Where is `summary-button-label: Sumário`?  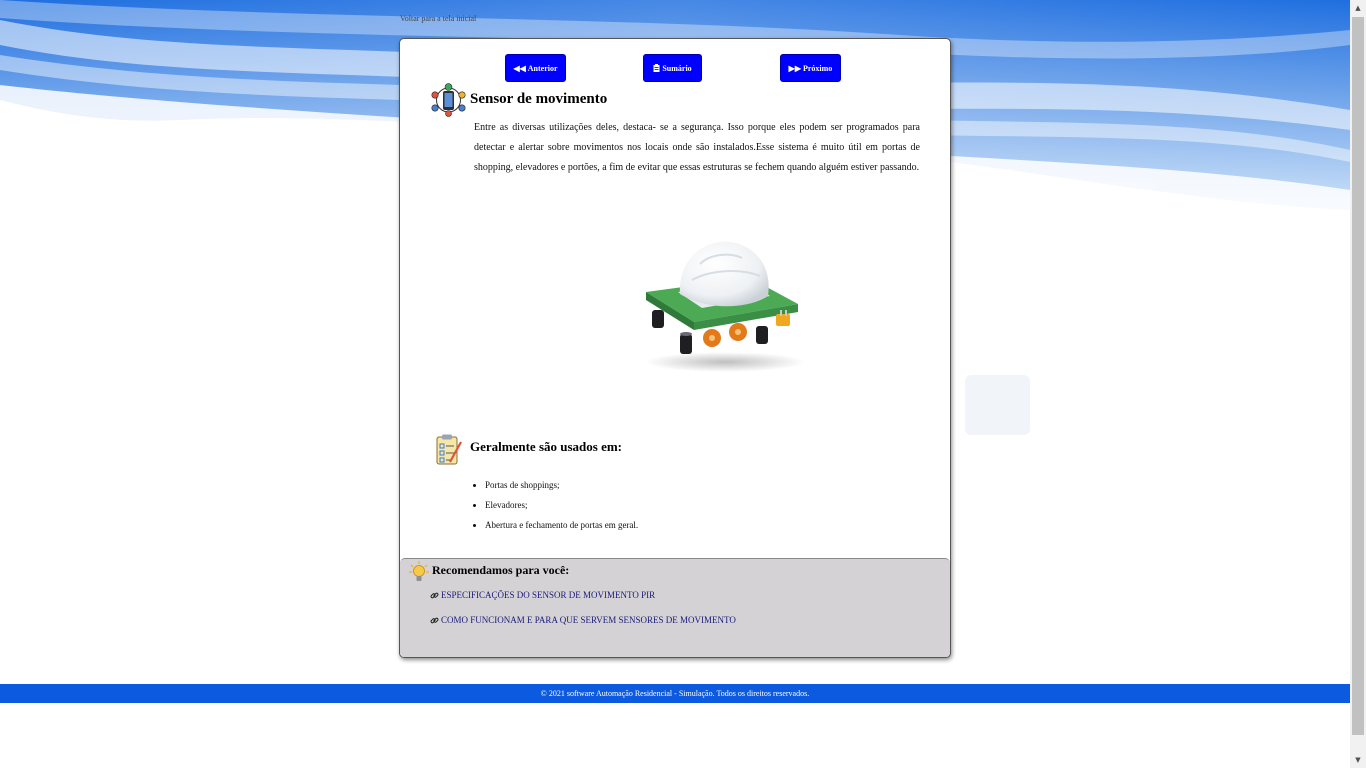
summary-button-label: Sumário is located at coordinates (677, 68).